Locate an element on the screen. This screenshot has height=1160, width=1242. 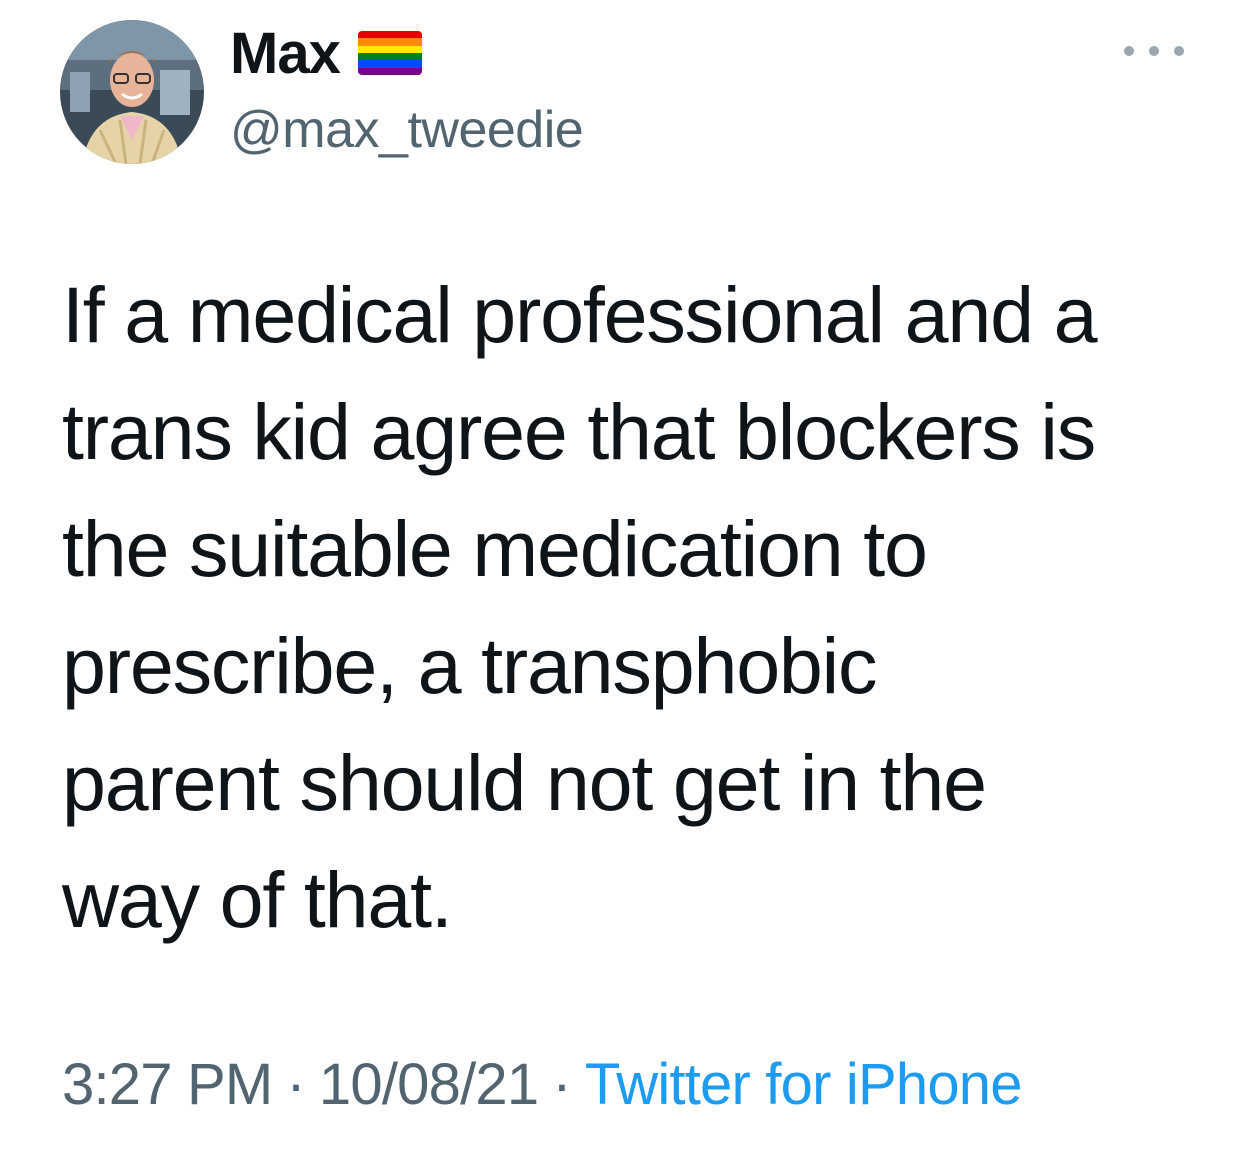
tweet-text-line: trans kid agree that blockers is is located at coordinates (579, 431).